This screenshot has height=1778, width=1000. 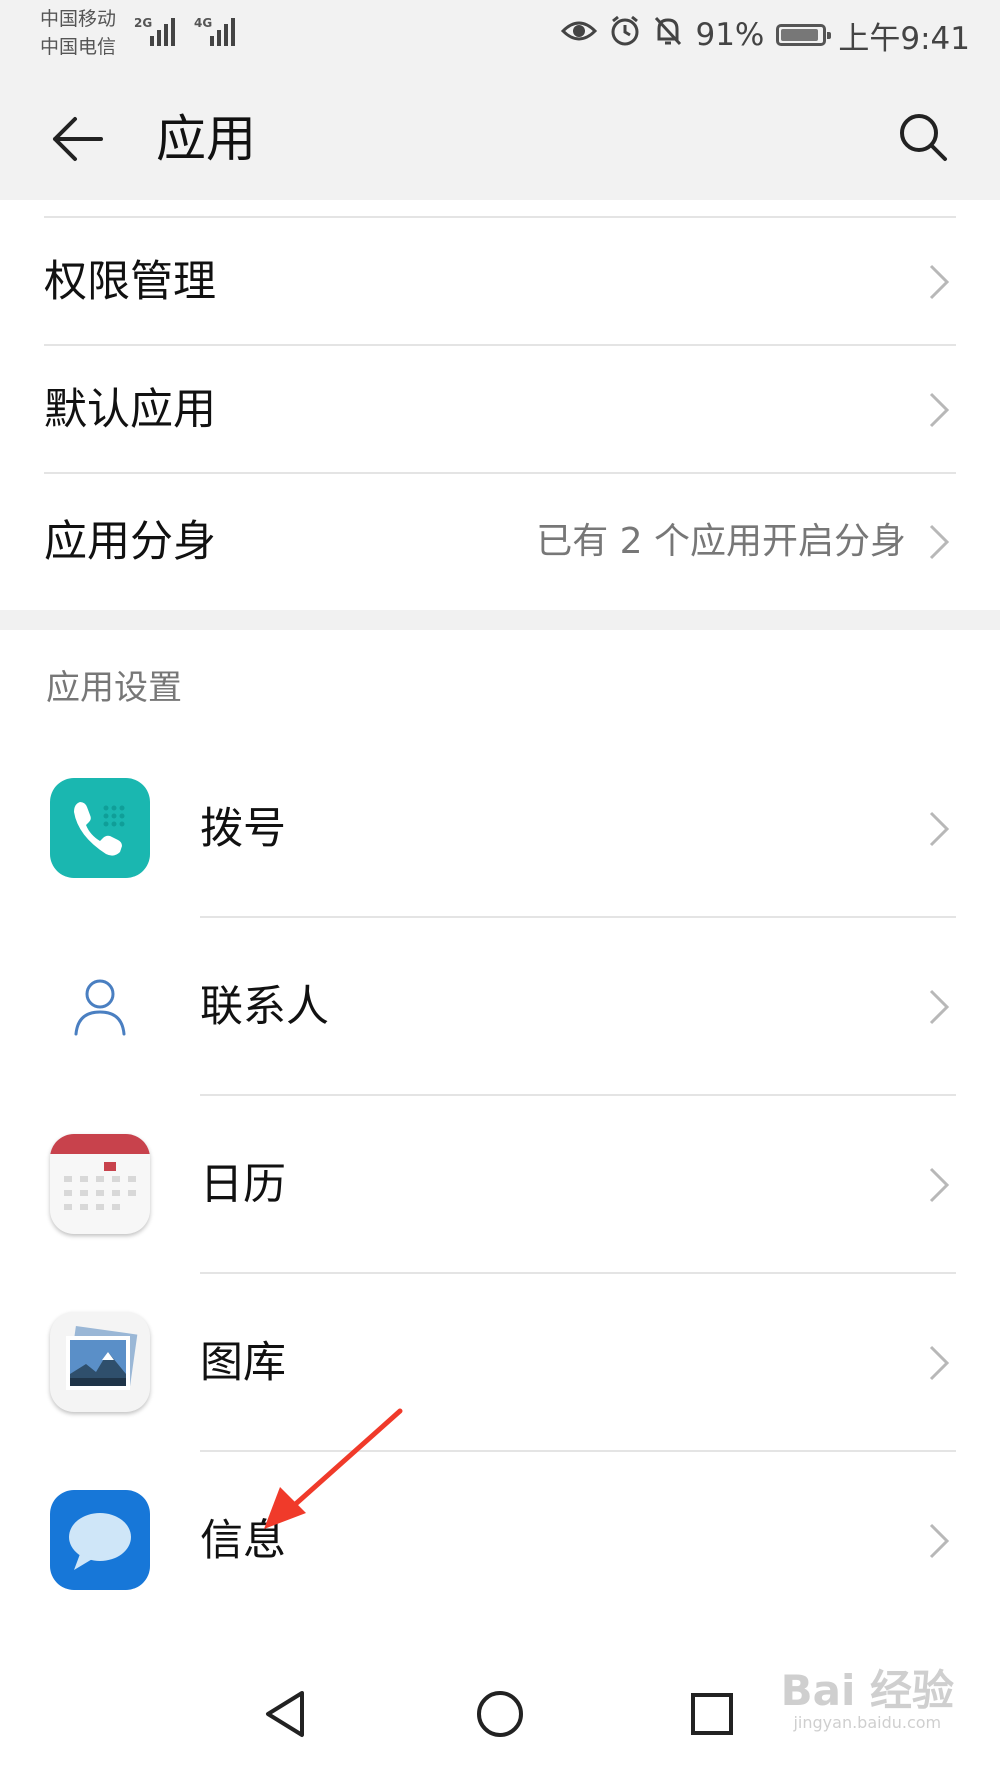 I want to click on back-button, so click(x=77, y=139).